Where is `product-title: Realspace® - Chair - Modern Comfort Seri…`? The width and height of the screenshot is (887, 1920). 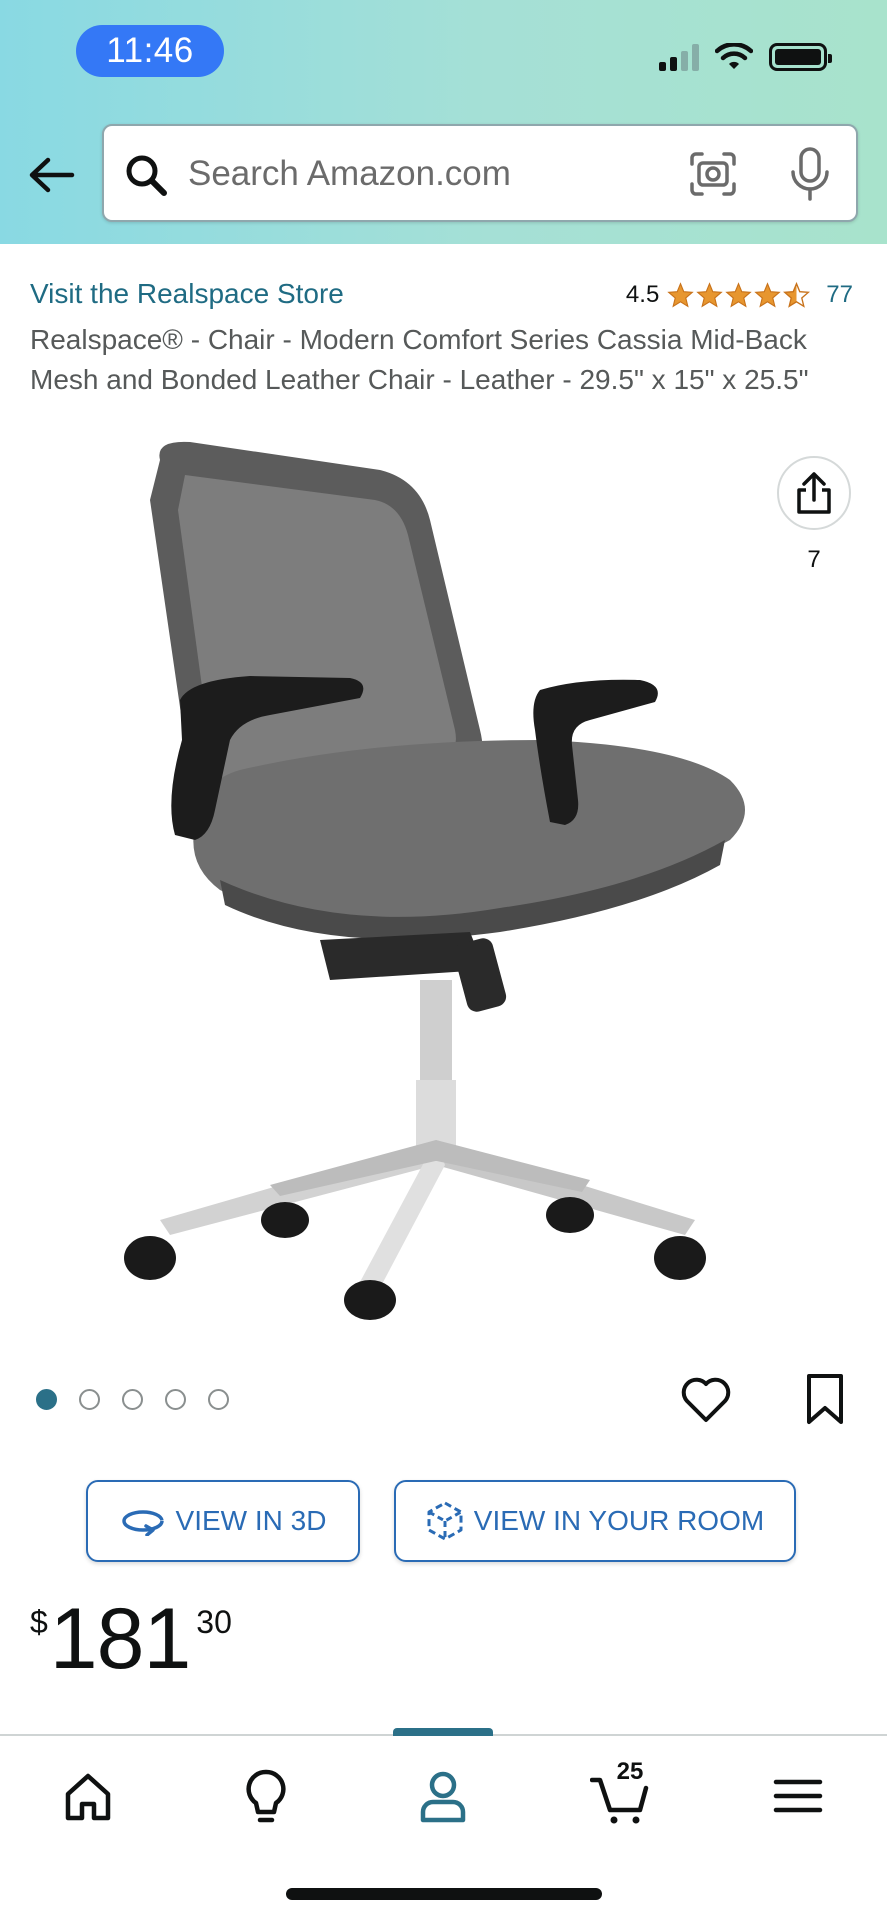 product-title: Realspace® - Chair - Modern Comfort Seri… is located at coordinates (419, 359).